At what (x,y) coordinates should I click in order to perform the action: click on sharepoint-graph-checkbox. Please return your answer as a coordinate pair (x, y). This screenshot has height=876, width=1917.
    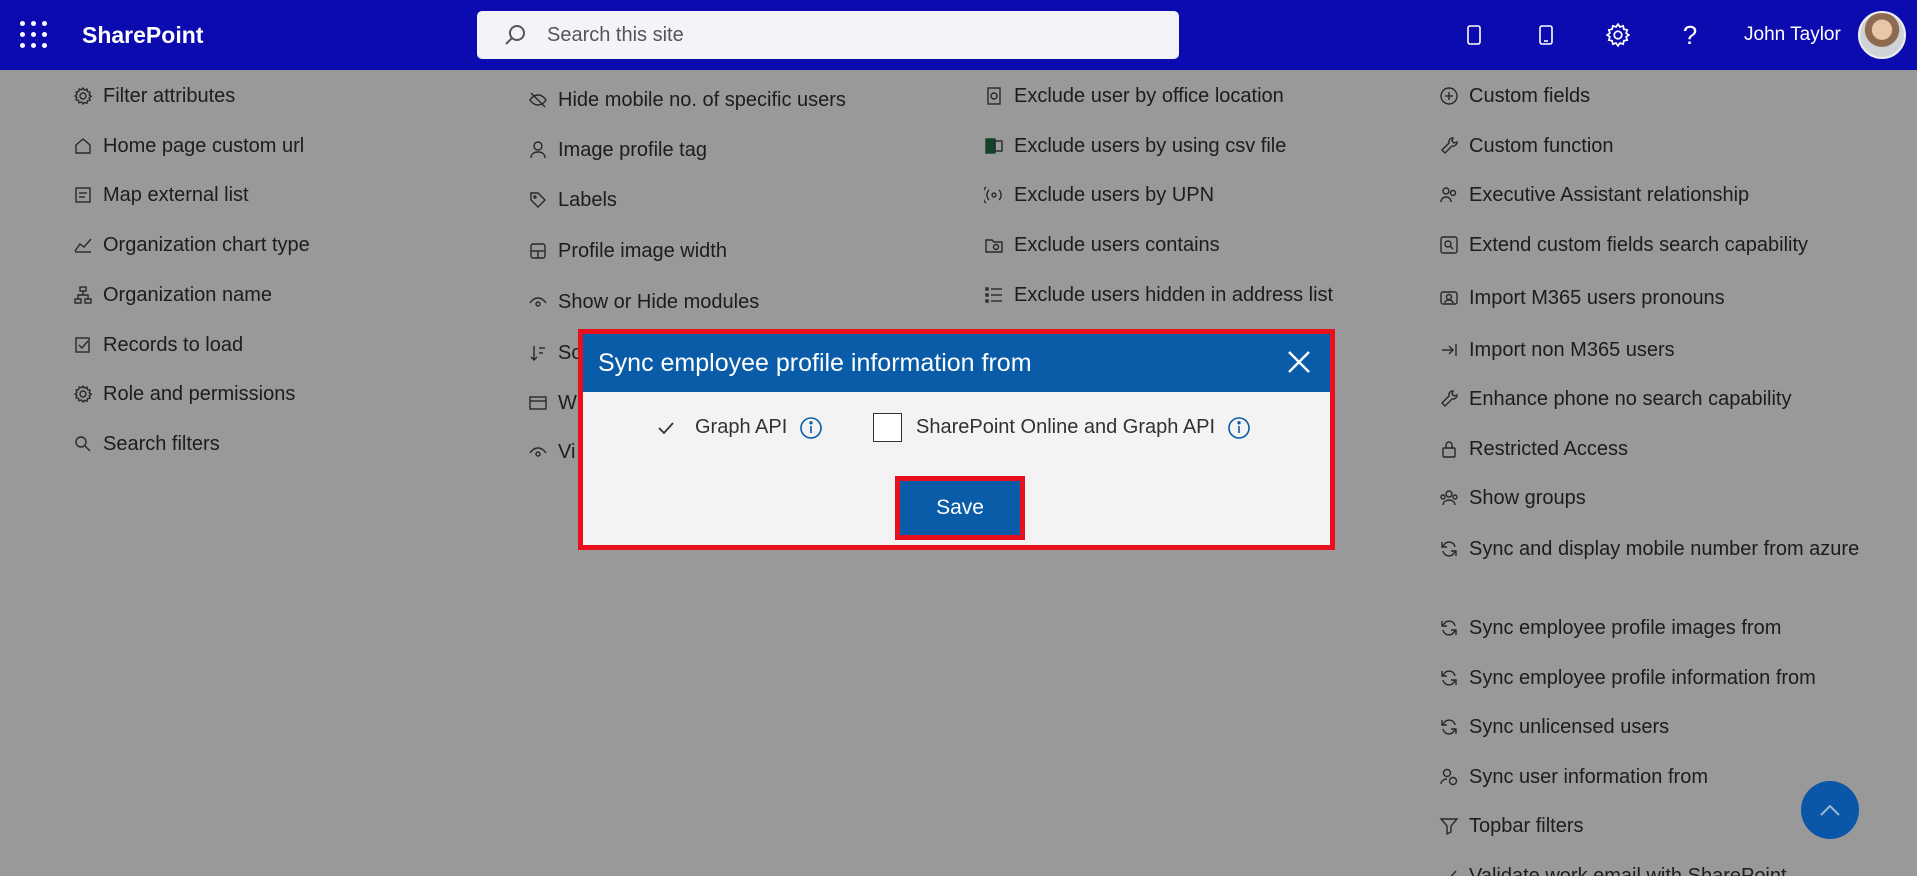
    Looking at the image, I should click on (887, 427).